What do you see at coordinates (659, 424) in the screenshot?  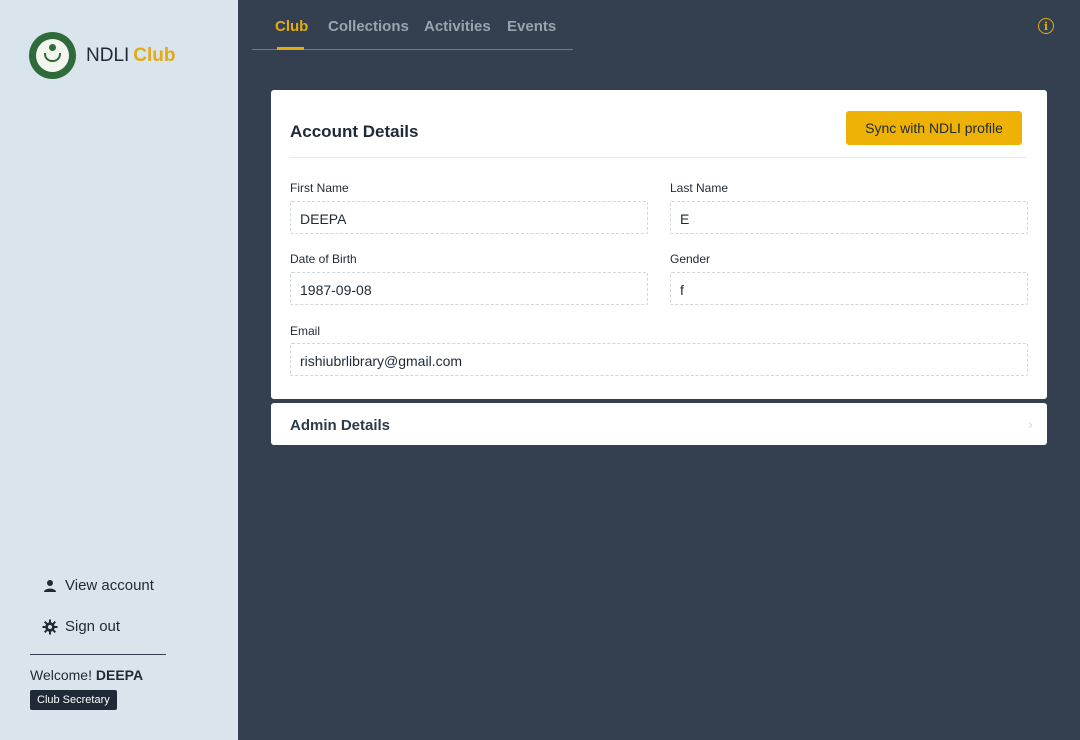 I see `admin-details-accordion: Admin Details ›` at bounding box center [659, 424].